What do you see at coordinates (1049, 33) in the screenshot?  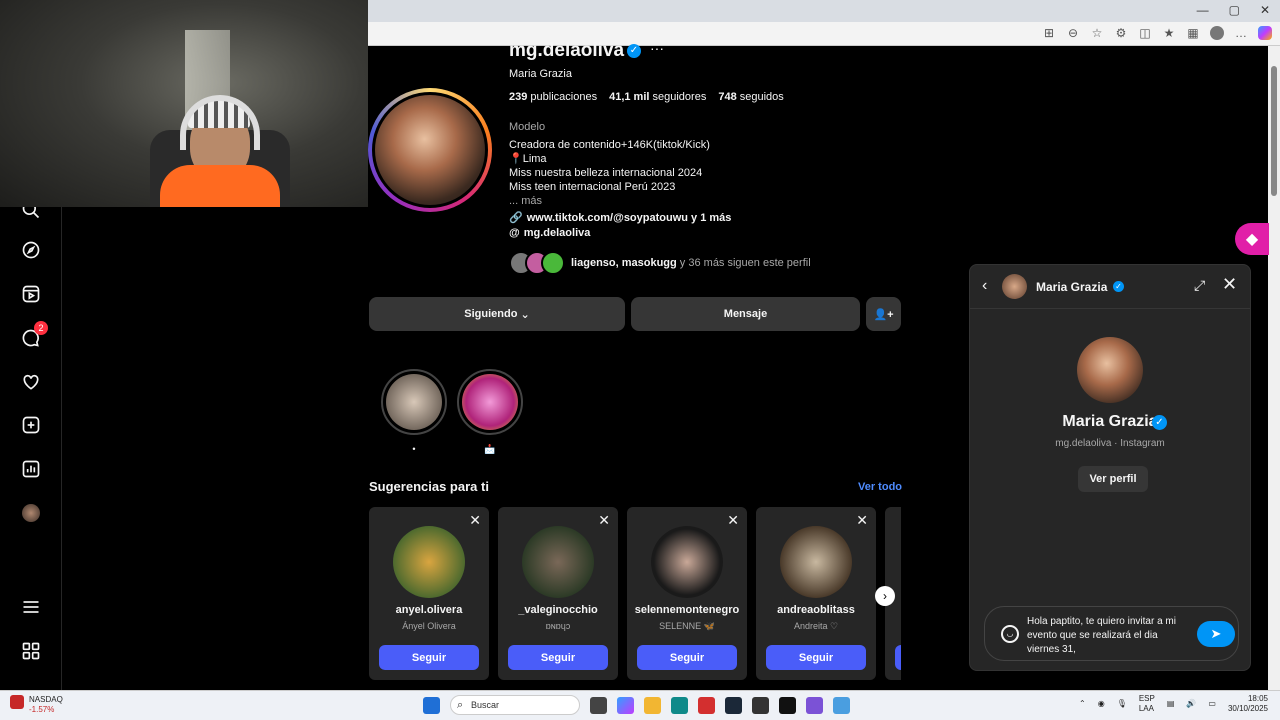 I see `apps-icon: ⊞` at bounding box center [1049, 33].